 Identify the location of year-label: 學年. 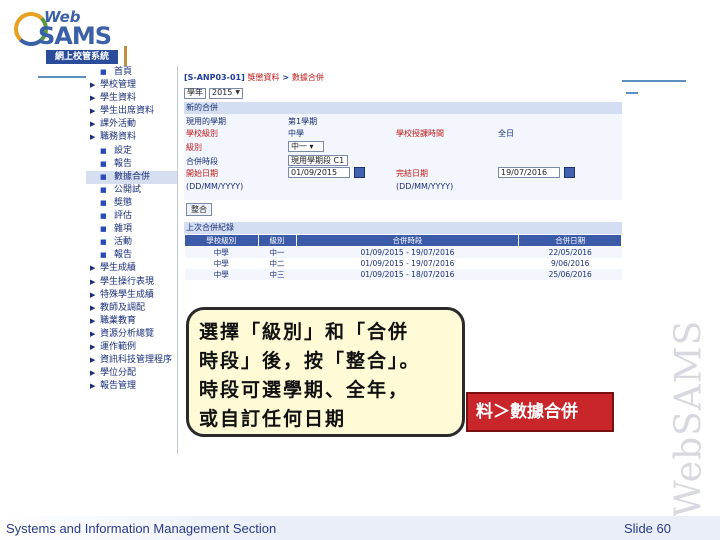
(195, 92).